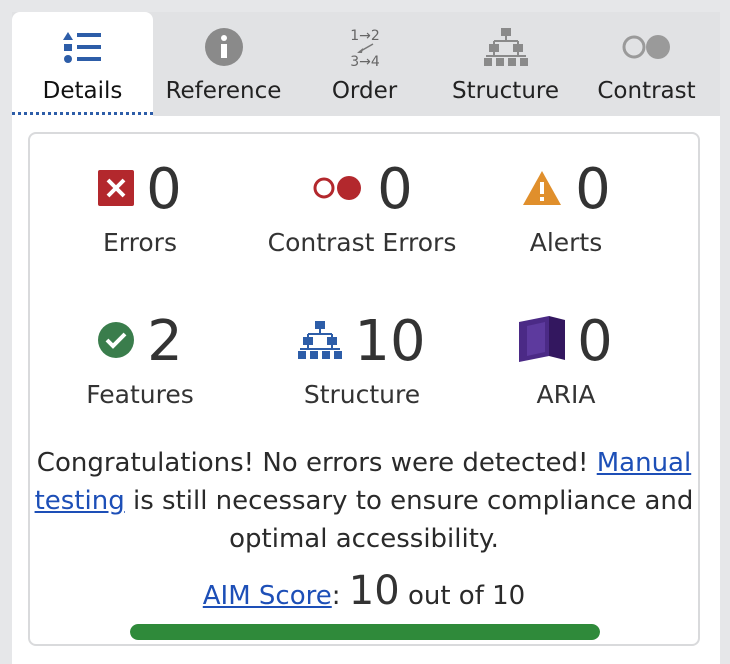  What do you see at coordinates (116, 190) in the screenshot?
I see `error-icon` at bounding box center [116, 190].